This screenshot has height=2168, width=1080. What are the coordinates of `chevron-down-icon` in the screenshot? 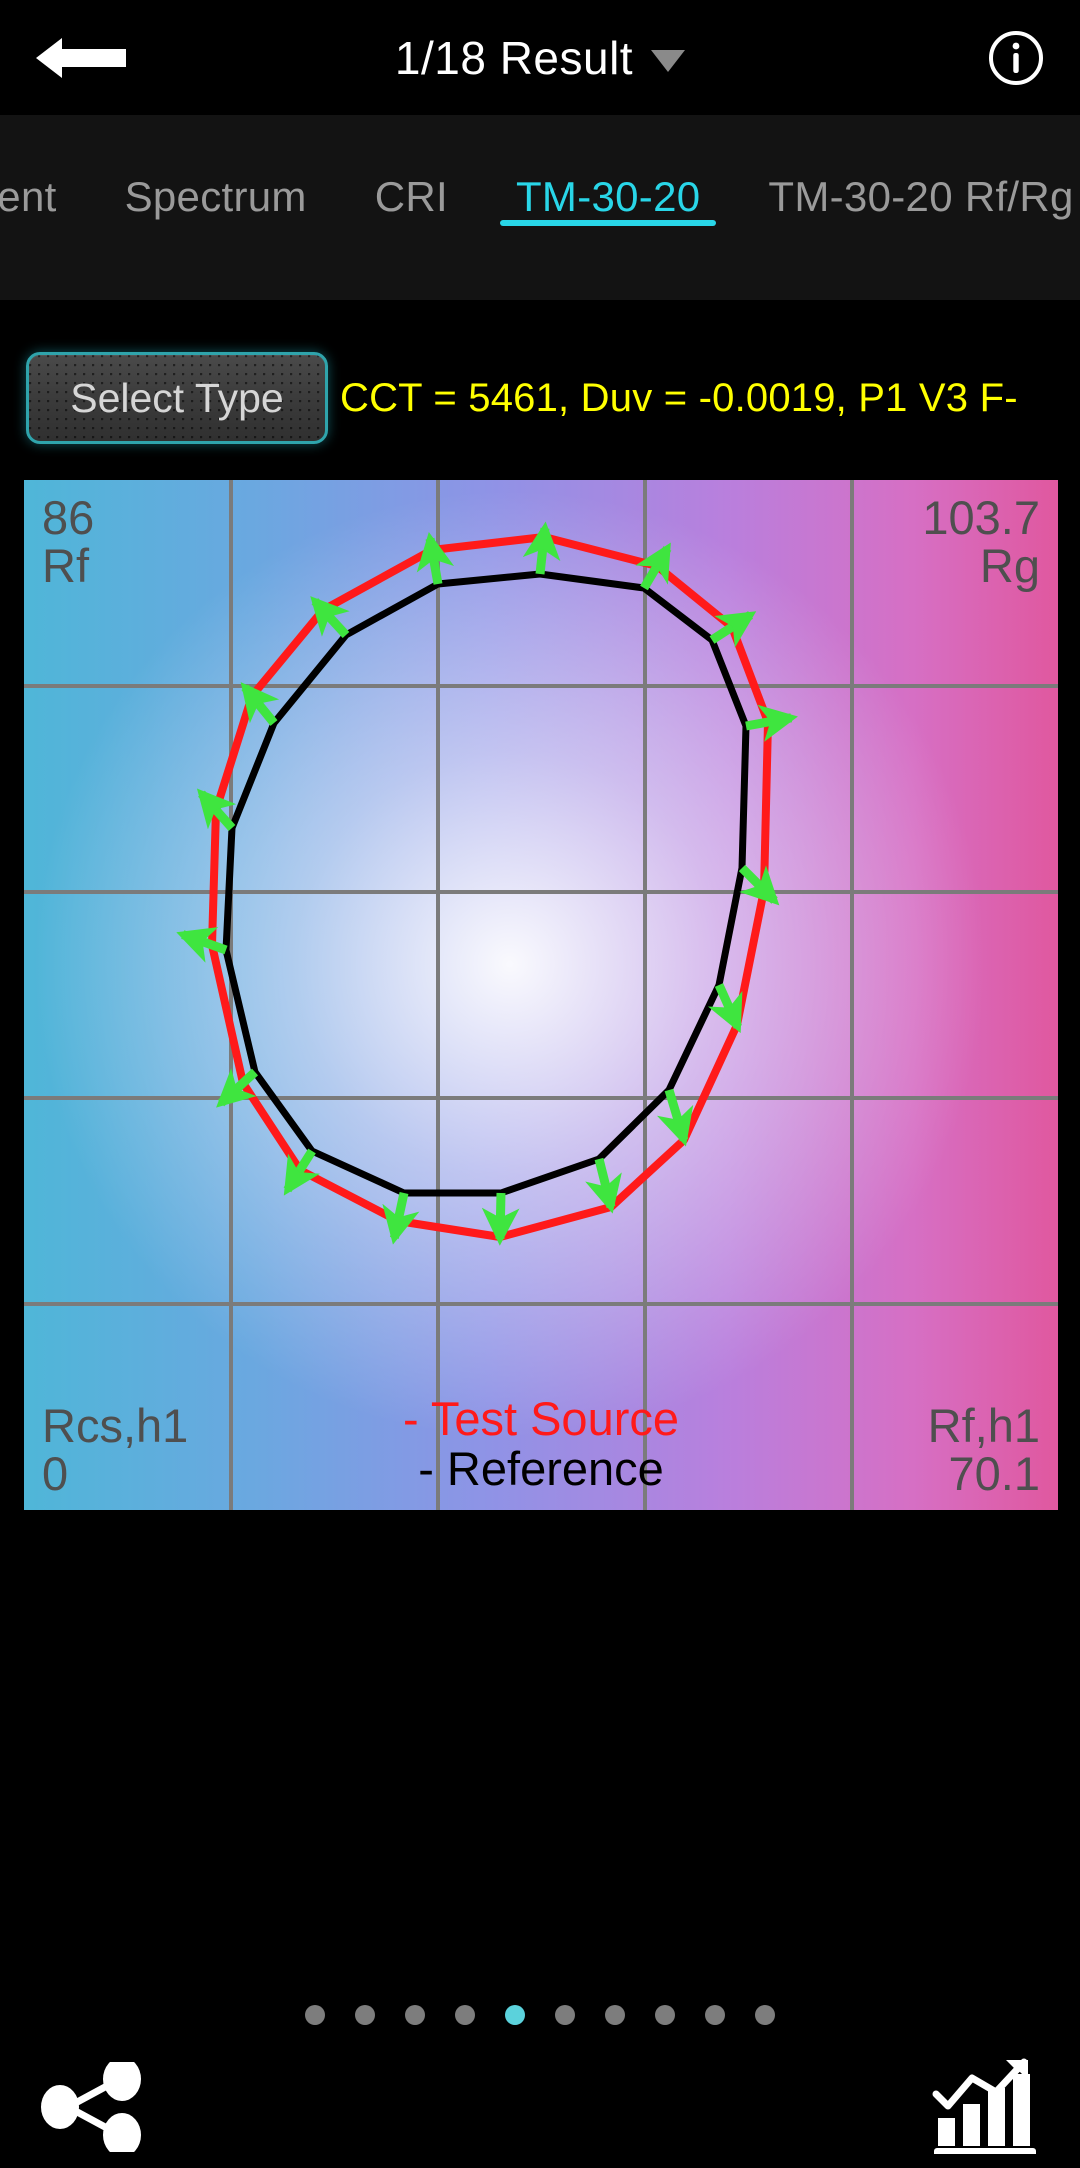 It's located at (668, 60).